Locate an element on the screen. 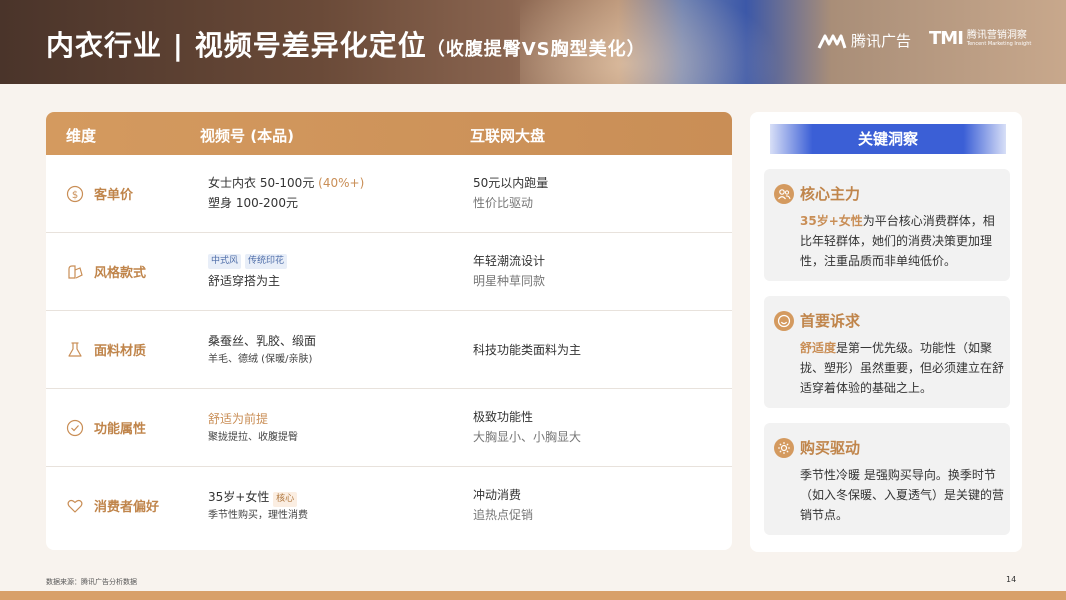 This screenshot has height=600, width=1066. market-line2: 追热点促销 is located at coordinates (503, 515).